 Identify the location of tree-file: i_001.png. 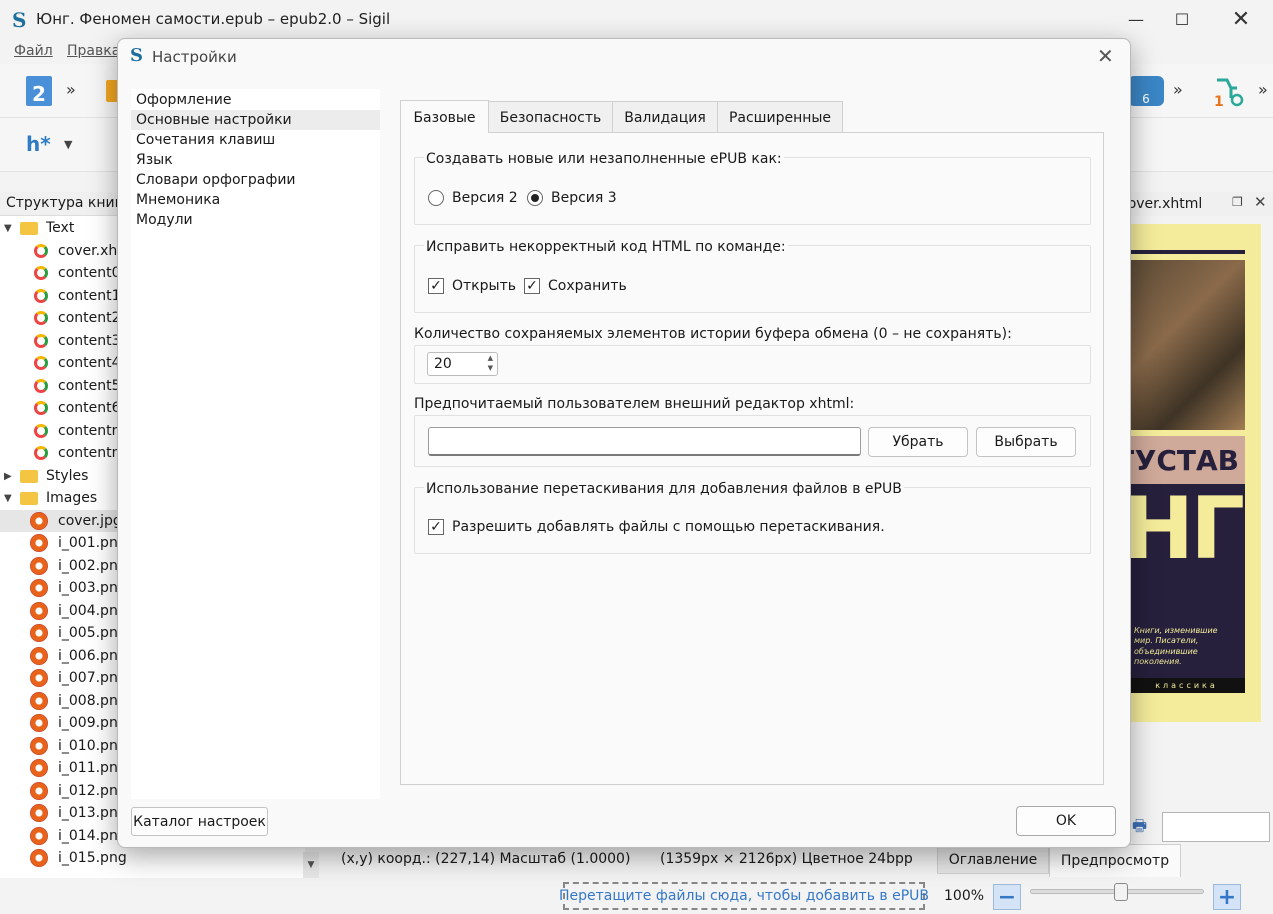
(78, 543).